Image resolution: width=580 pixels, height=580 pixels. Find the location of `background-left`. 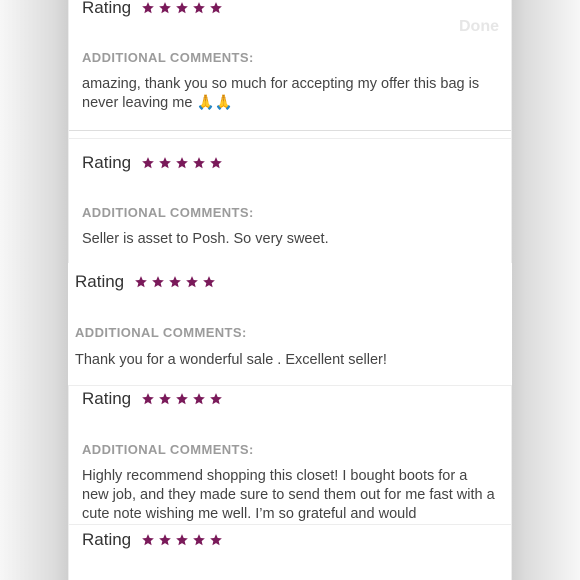

background-left is located at coordinates (34, 290).